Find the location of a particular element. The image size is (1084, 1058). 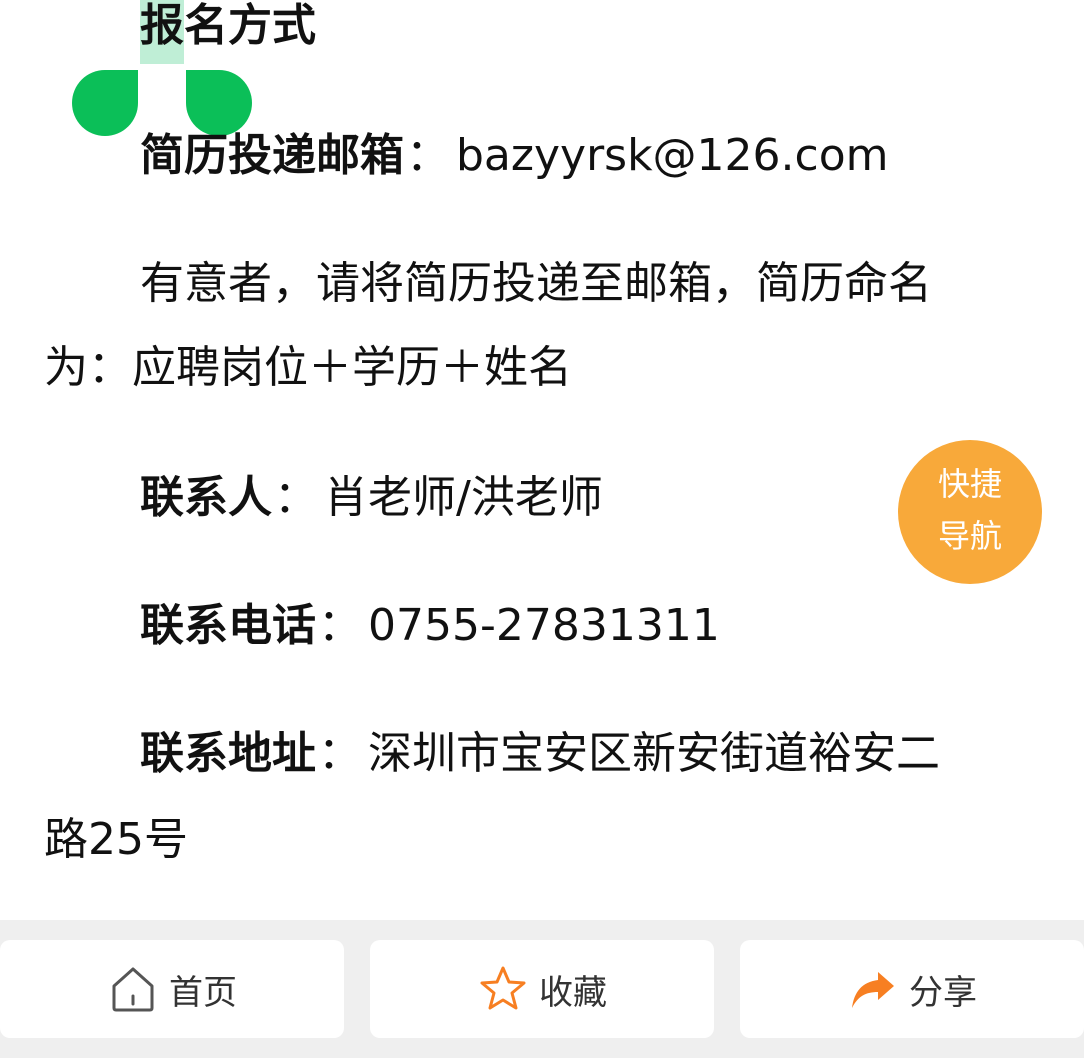

bottom-bar: 首页 收藏 分享 is located at coordinates (542, 989).